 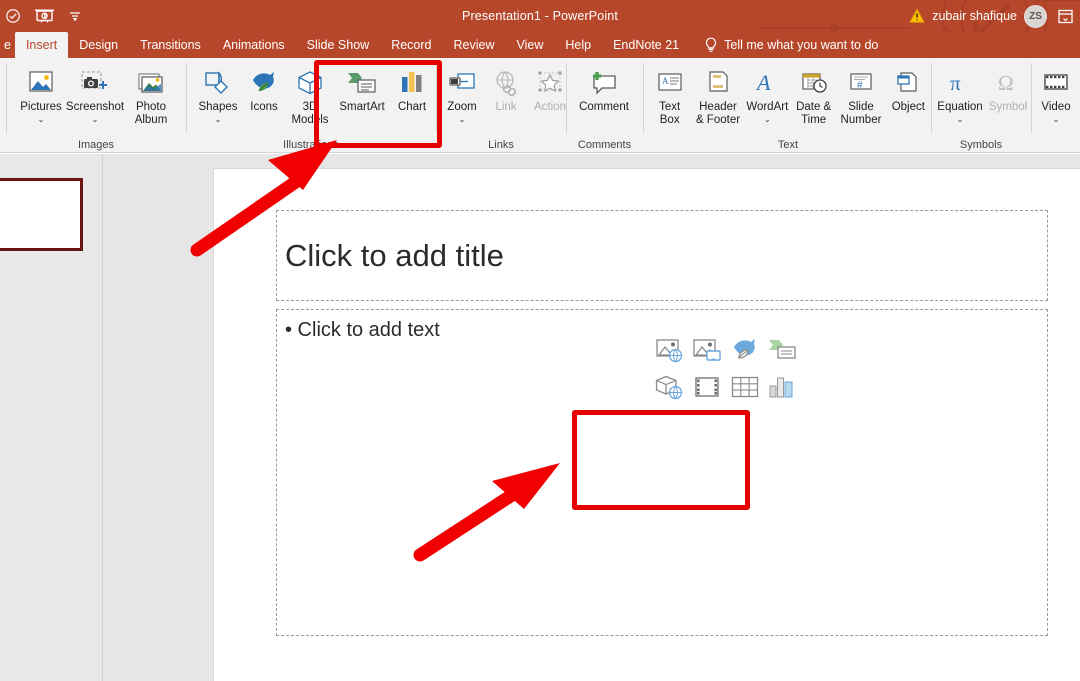 I want to click on tab-transitions: Transitions, so click(x=170, y=45).